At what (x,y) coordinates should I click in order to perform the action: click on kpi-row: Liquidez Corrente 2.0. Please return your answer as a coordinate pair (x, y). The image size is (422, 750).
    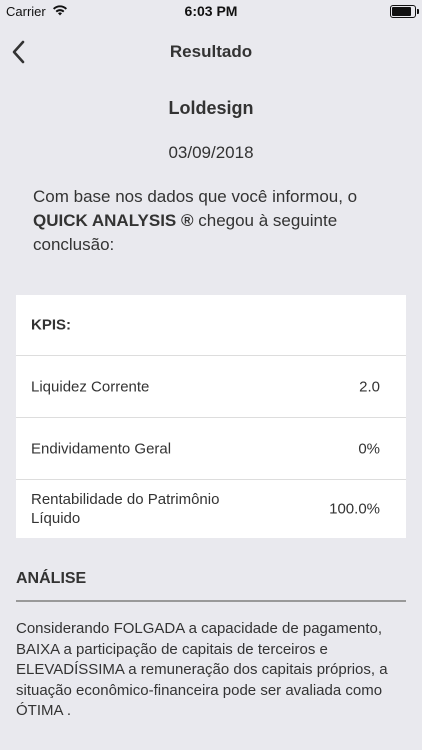
    Looking at the image, I should click on (211, 387).